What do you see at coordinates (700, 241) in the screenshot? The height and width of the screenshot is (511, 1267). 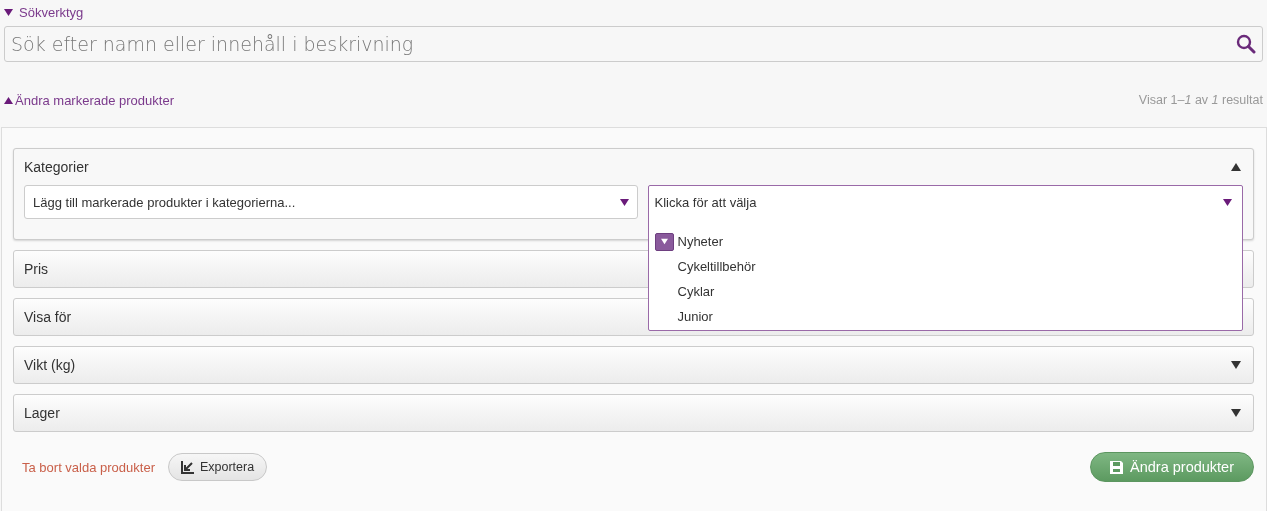 I see `category-option: Nyheter` at bounding box center [700, 241].